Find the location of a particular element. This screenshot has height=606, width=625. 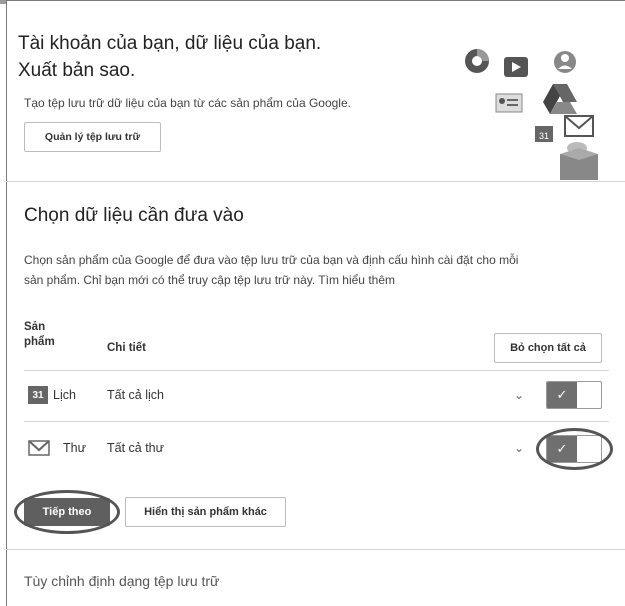

highlight-ring-toggle is located at coordinates (574, 449).